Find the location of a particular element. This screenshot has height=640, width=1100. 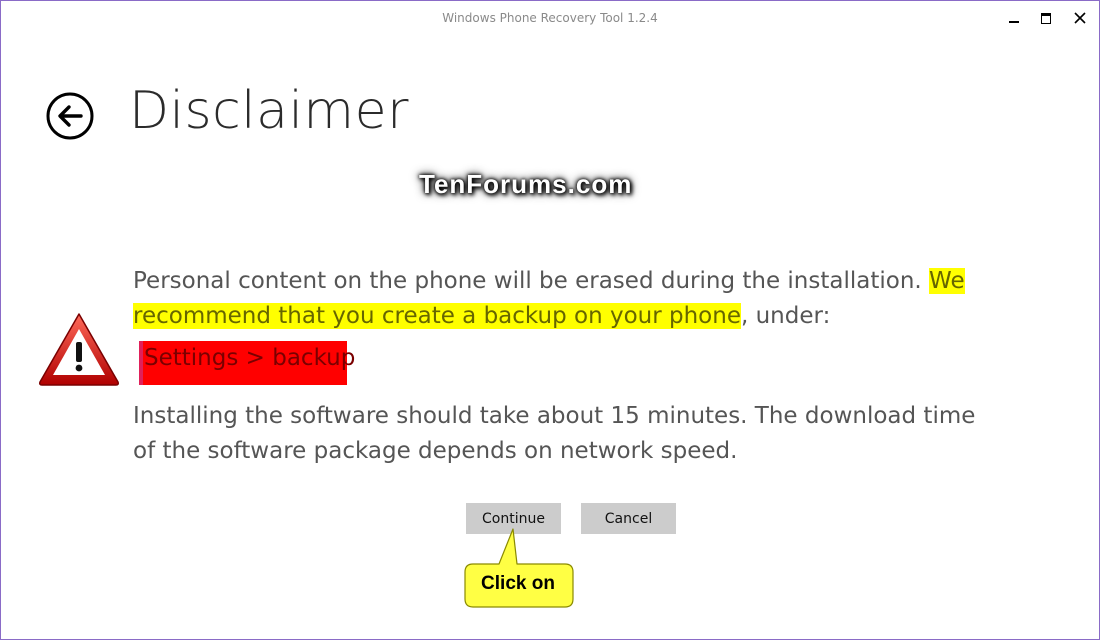

erase-warning-tail: , under: is located at coordinates (785, 316).